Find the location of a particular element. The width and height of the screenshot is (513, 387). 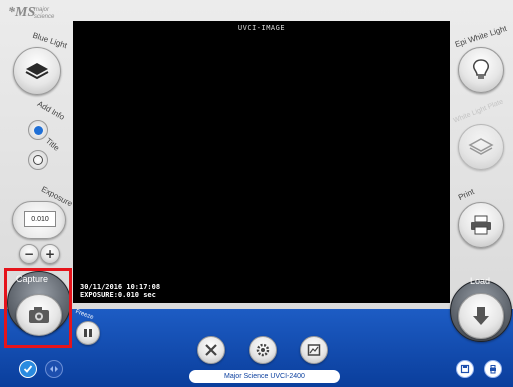

toggle-on-dot is located at coordinates (38, 130).